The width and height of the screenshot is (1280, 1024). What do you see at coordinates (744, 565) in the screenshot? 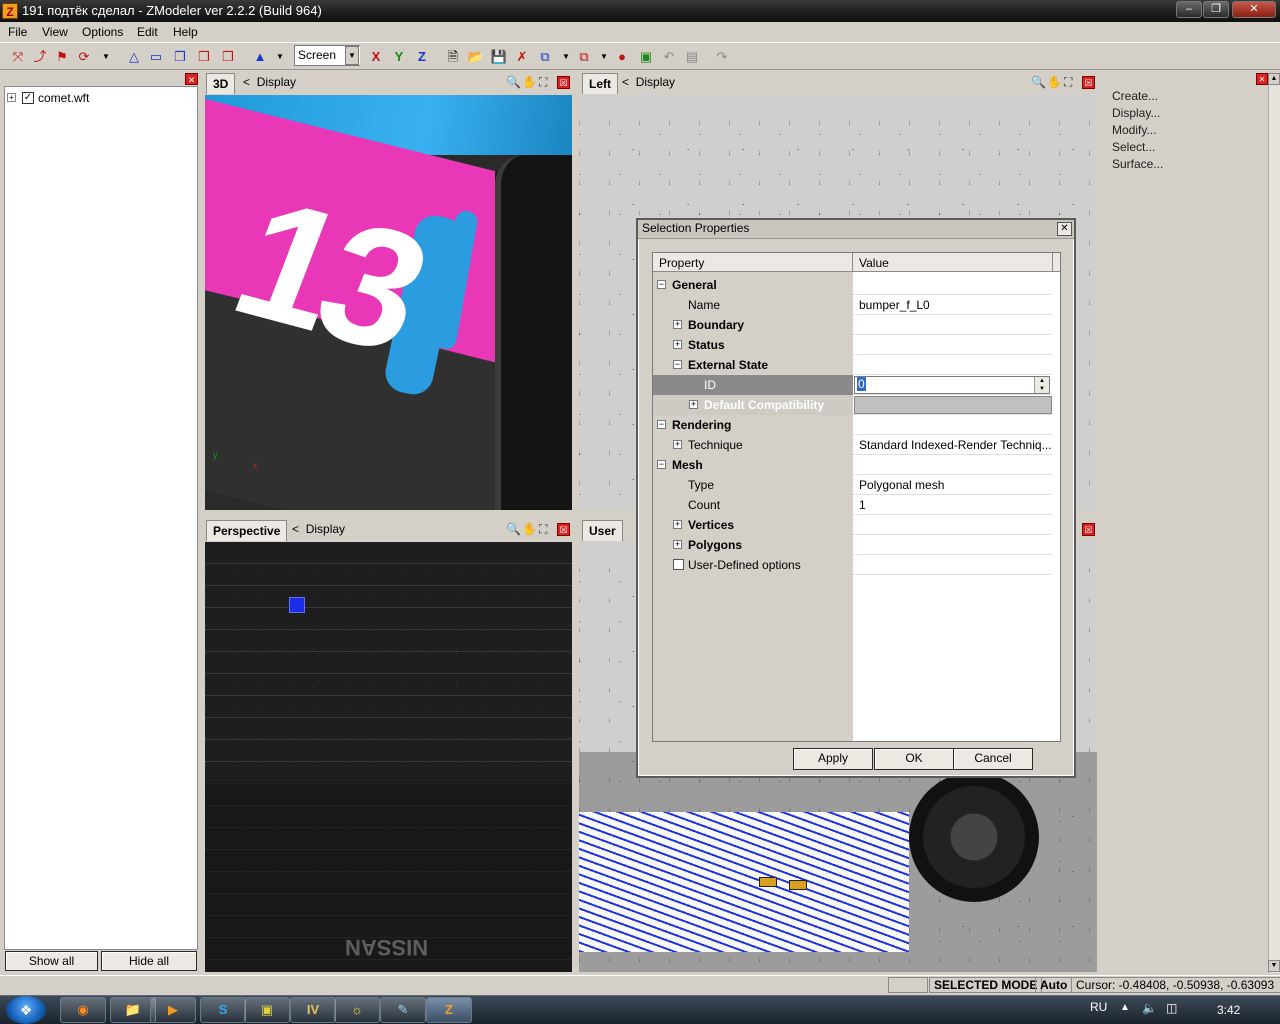
I see `property-name-user-defined-options: User-Defined options` at bounding box center [744, 565].